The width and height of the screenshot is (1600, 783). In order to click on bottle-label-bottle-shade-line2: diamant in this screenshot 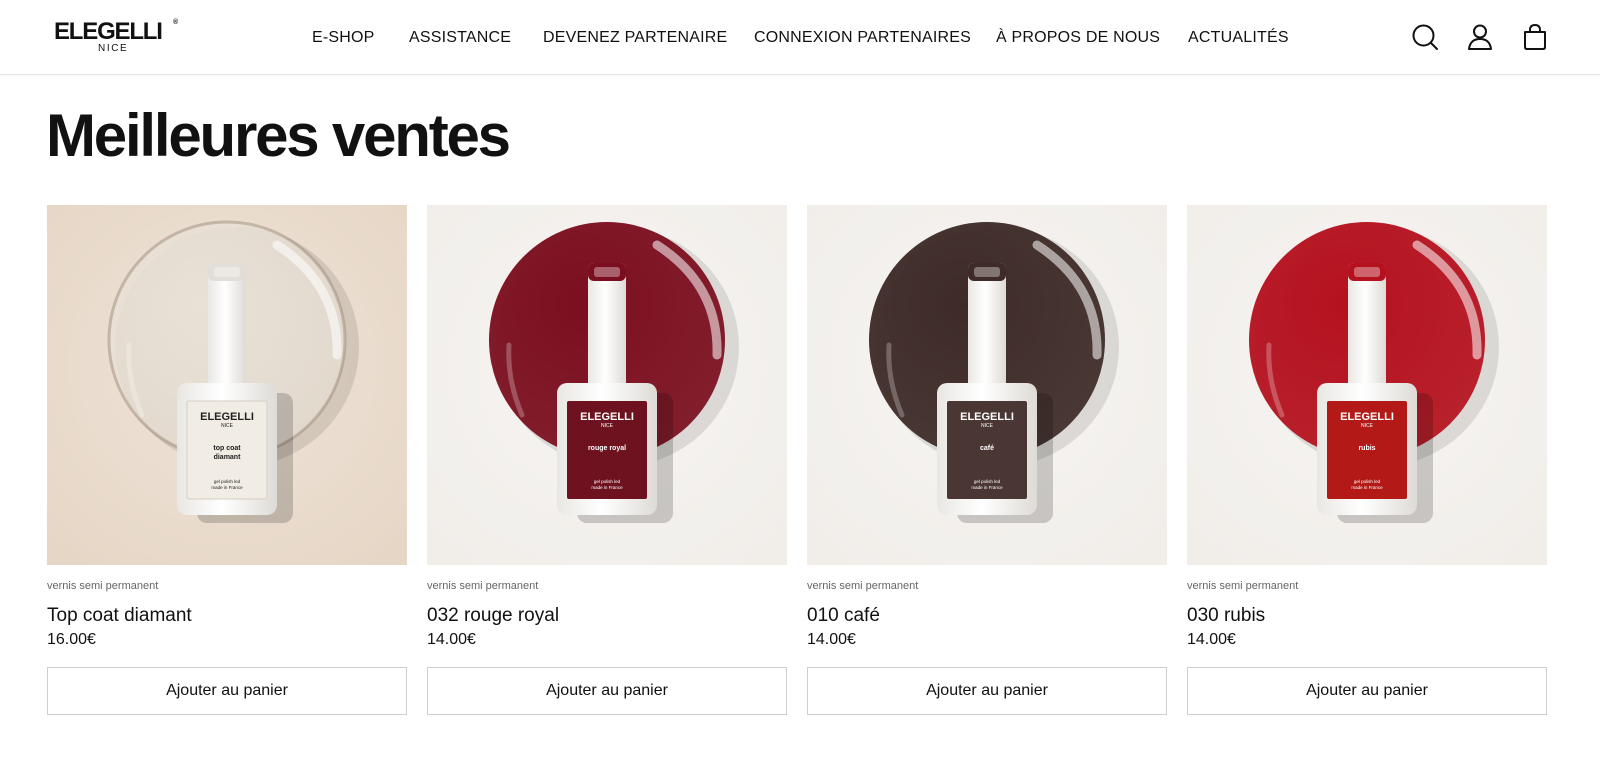, I will do `click(228, 457)`.